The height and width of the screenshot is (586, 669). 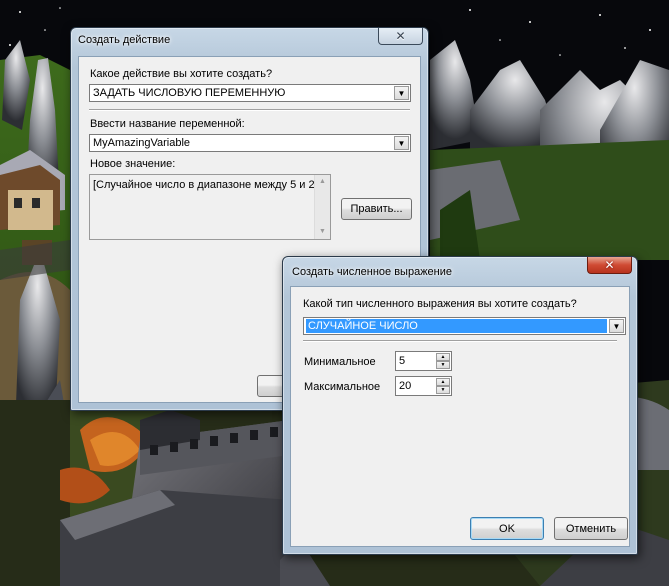 I want to click on ok-button: OK, so click(x=507, y=528).